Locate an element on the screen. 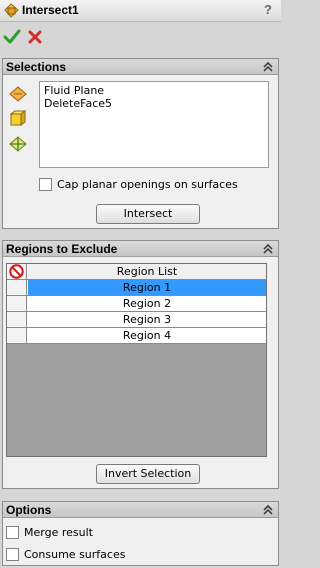 The height and width of the screenshot is (568, 320). region-name: Region 3 is located at coordinates (147, 319).